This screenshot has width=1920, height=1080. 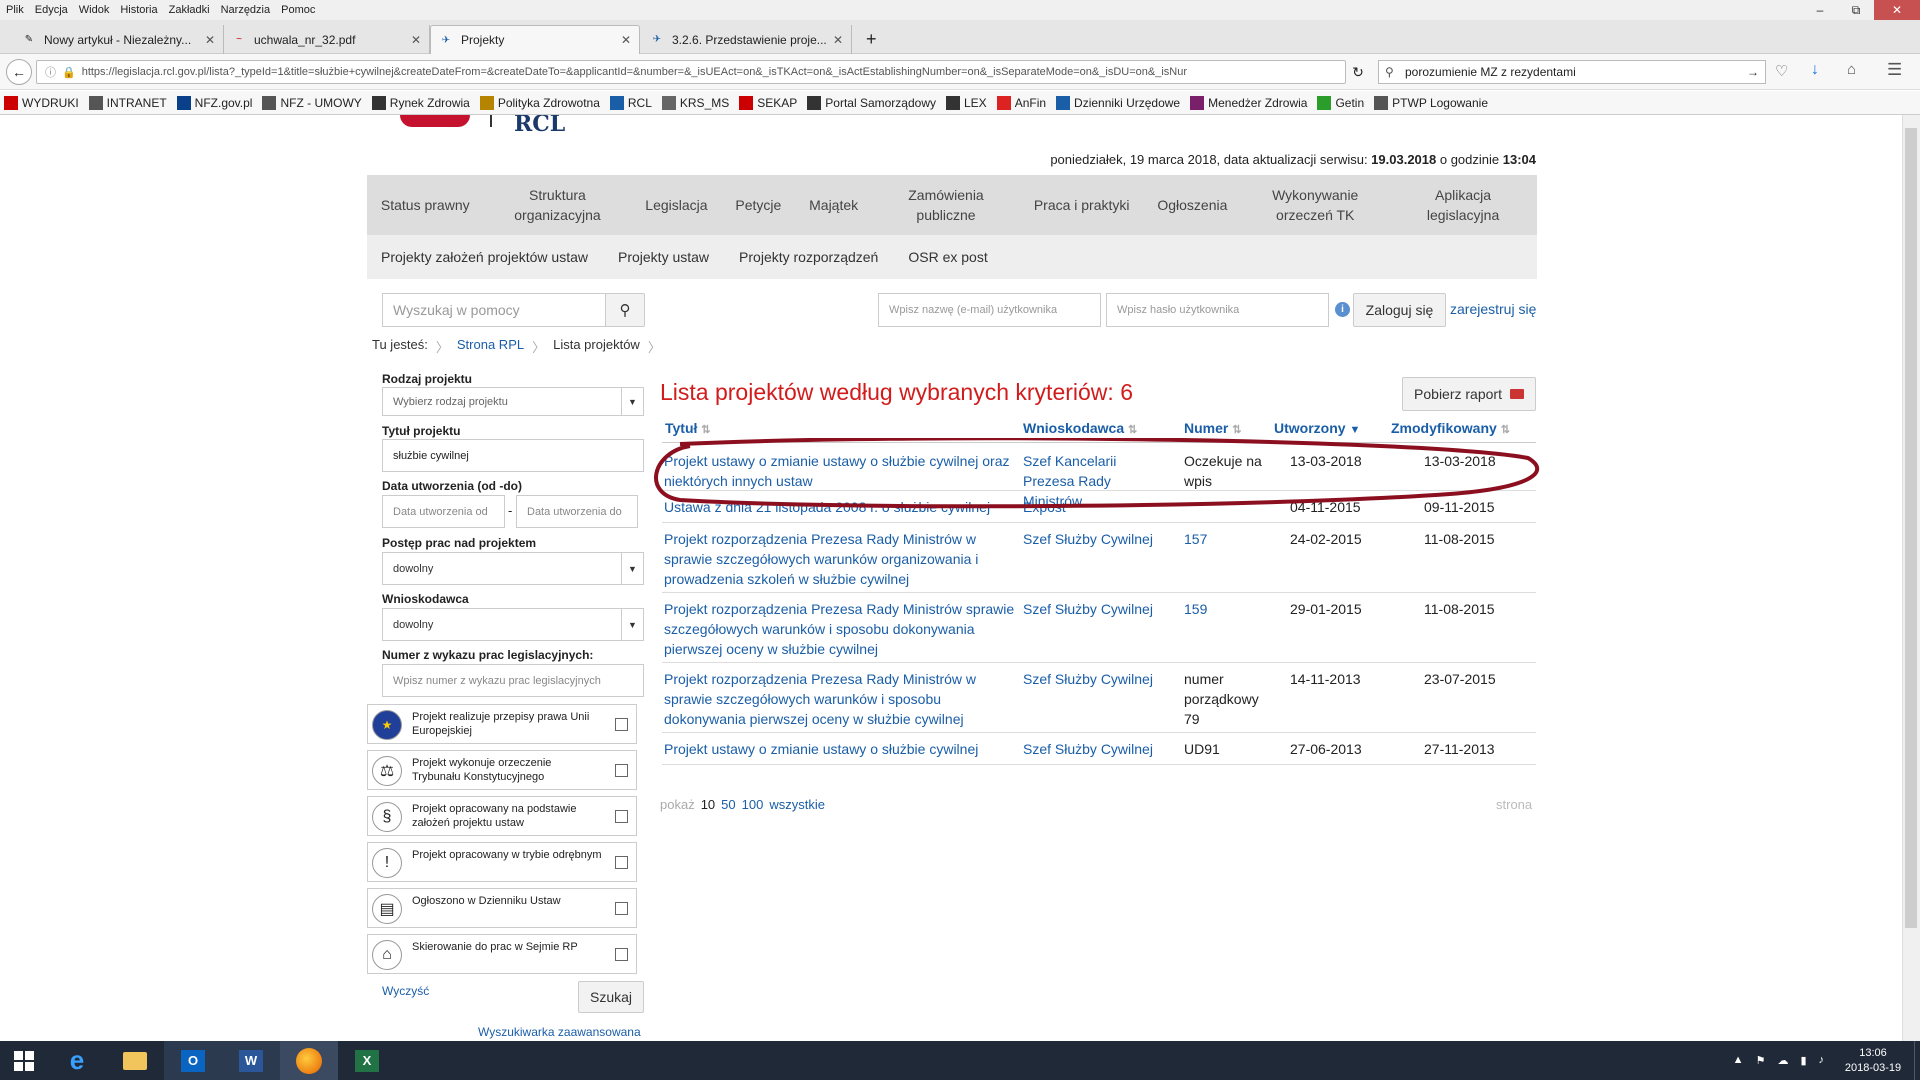 What do you see at coordinates (51, 10) in the screenshot?
I see `menu-edycja: Edycja` at bounding box center [51, 10].